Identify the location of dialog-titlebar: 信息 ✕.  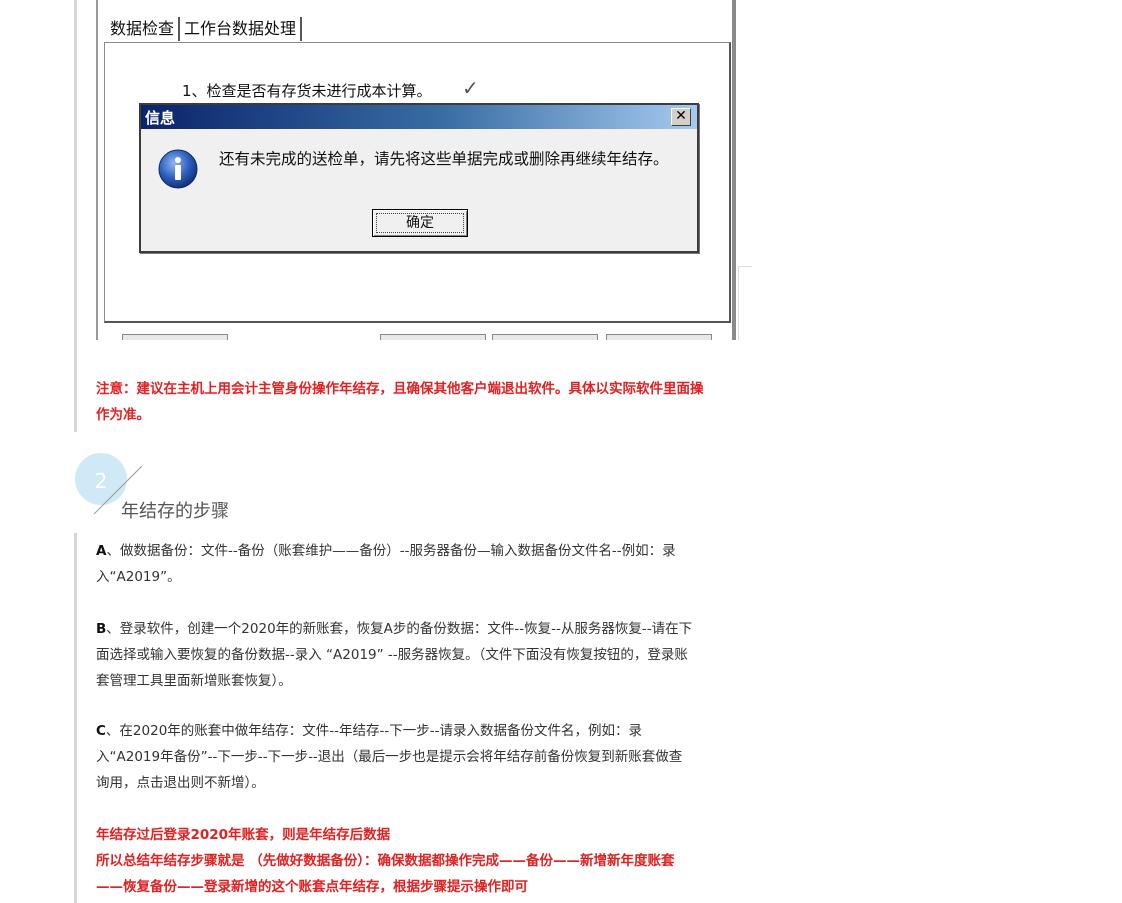
(419, 117).